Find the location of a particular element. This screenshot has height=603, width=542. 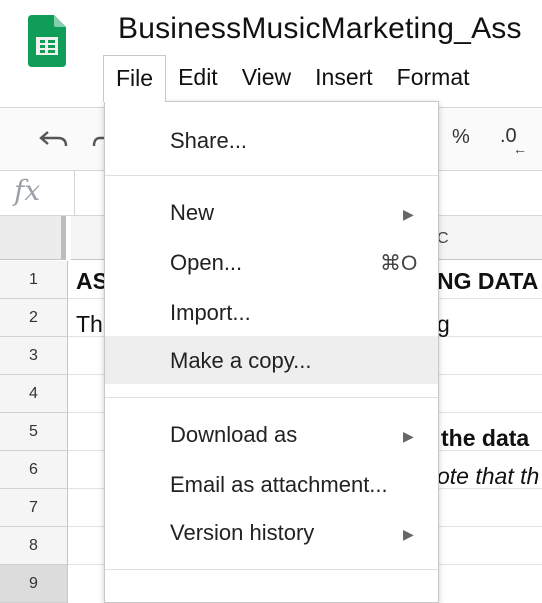

menu-view: View is located at coordinates (266, 77).